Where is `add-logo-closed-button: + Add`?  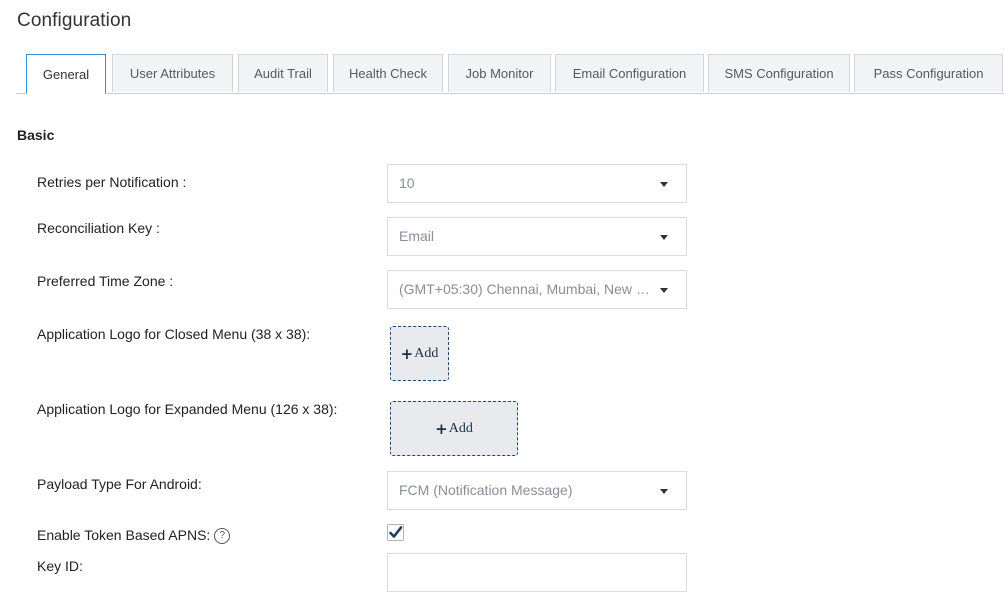
add-logo-closed-button: + Add is located at coordinates (419, 353).